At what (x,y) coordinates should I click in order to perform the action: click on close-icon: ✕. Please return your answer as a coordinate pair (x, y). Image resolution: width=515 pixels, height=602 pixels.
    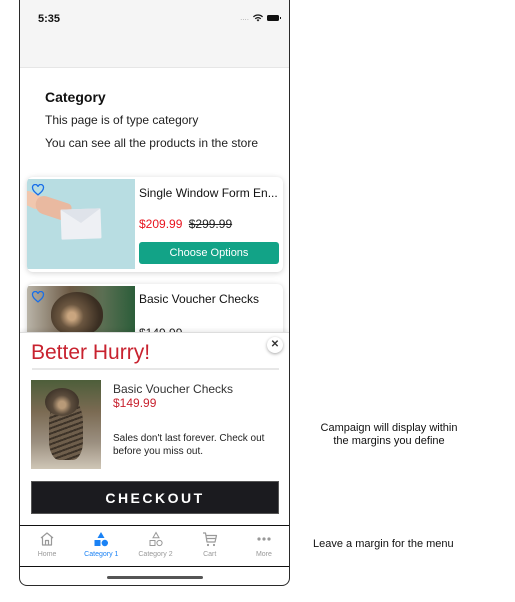
    Looking at the image, I should click on (275, 345).